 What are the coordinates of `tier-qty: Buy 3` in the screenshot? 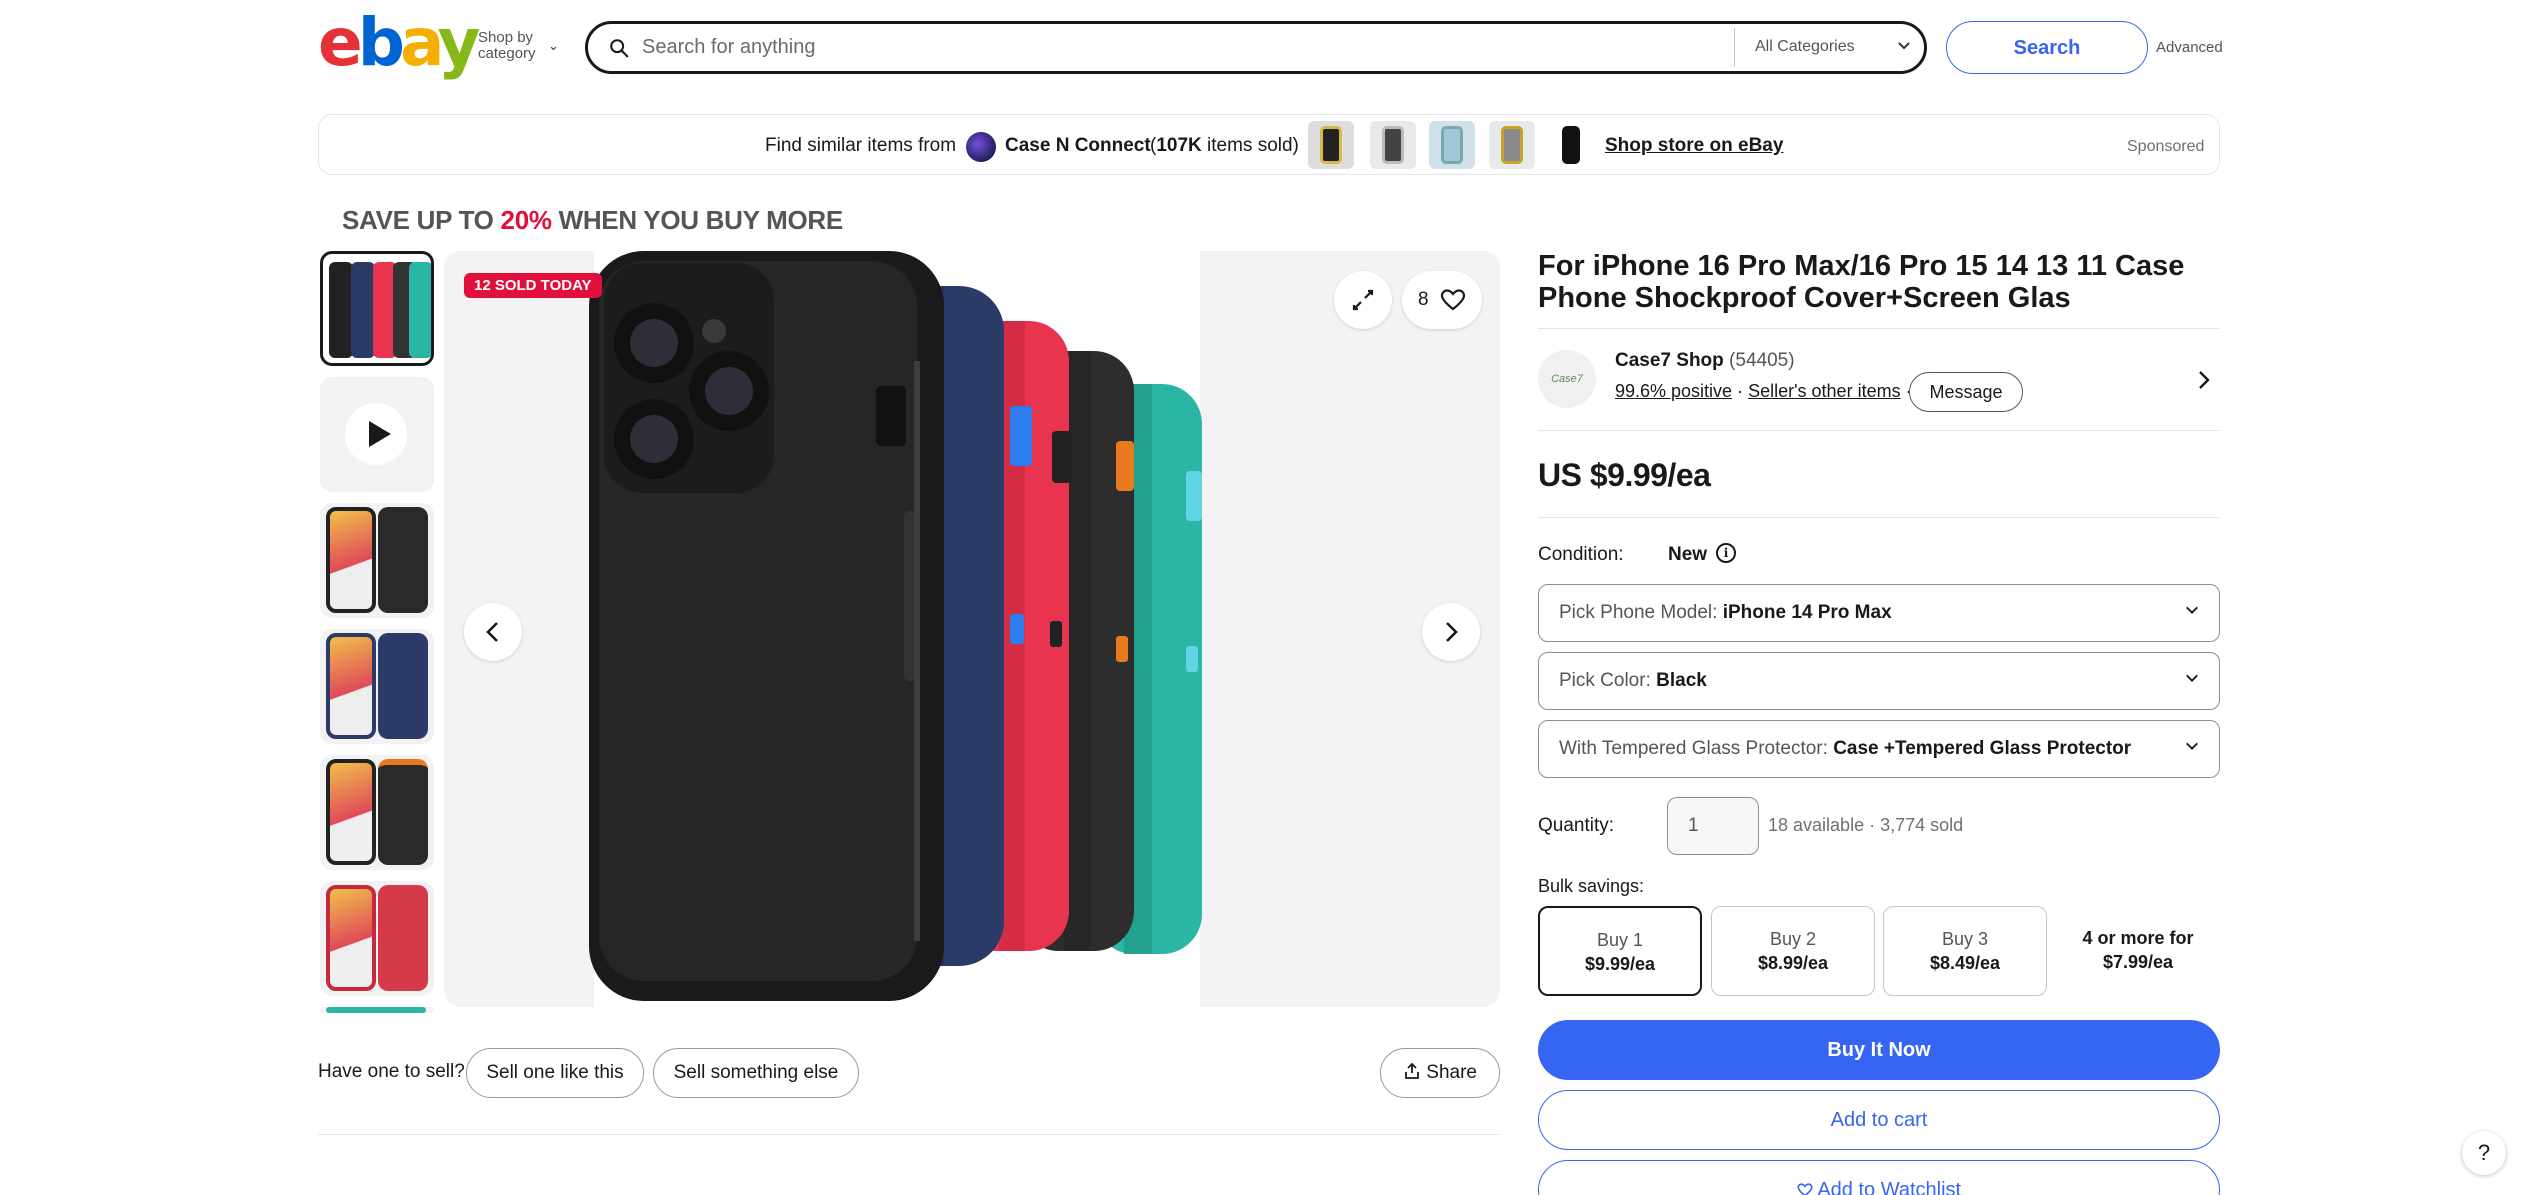 It's located at (1965, 939).